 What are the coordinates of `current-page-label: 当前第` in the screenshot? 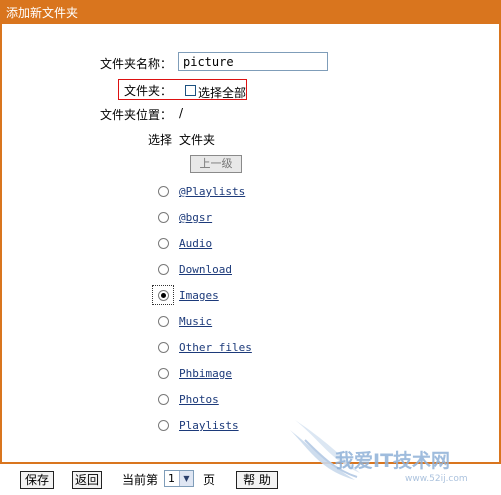 It's located at (140, 480).